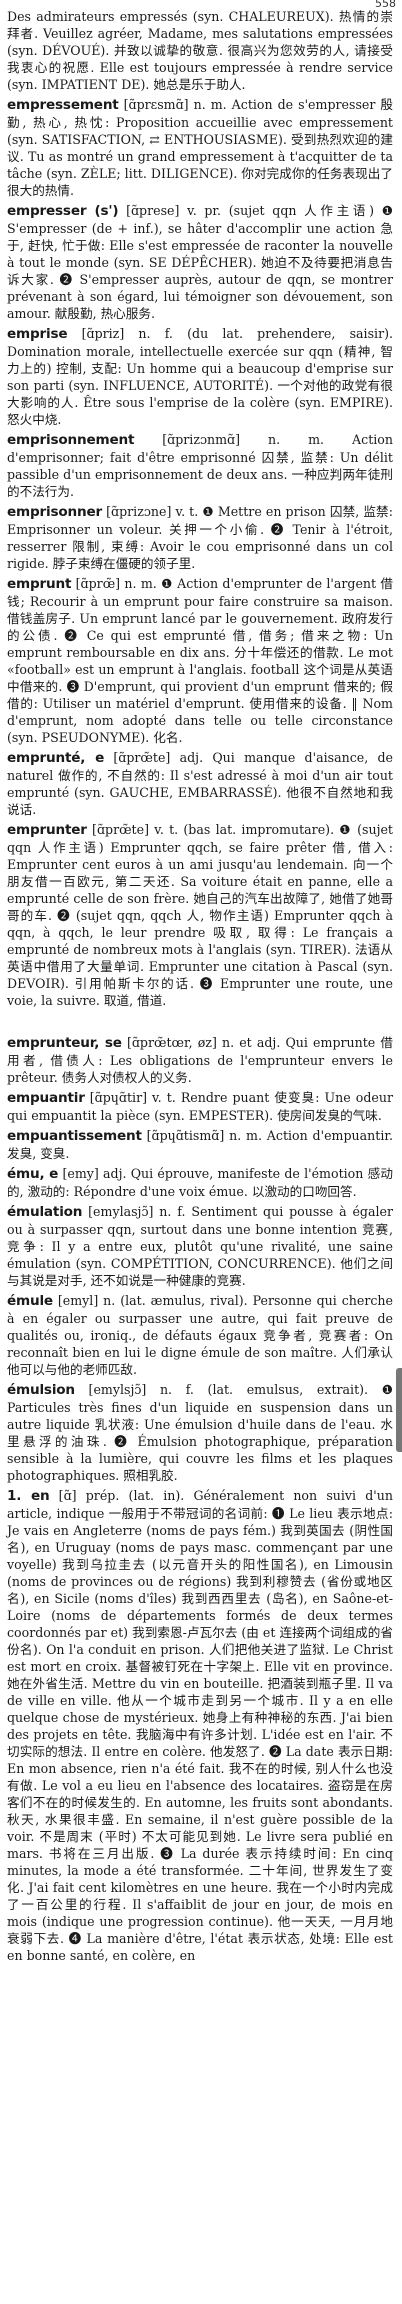 The width and height of the screenshot is (402, 2304). I want to click on entry-headword: empuantir, so click(46, 1098).